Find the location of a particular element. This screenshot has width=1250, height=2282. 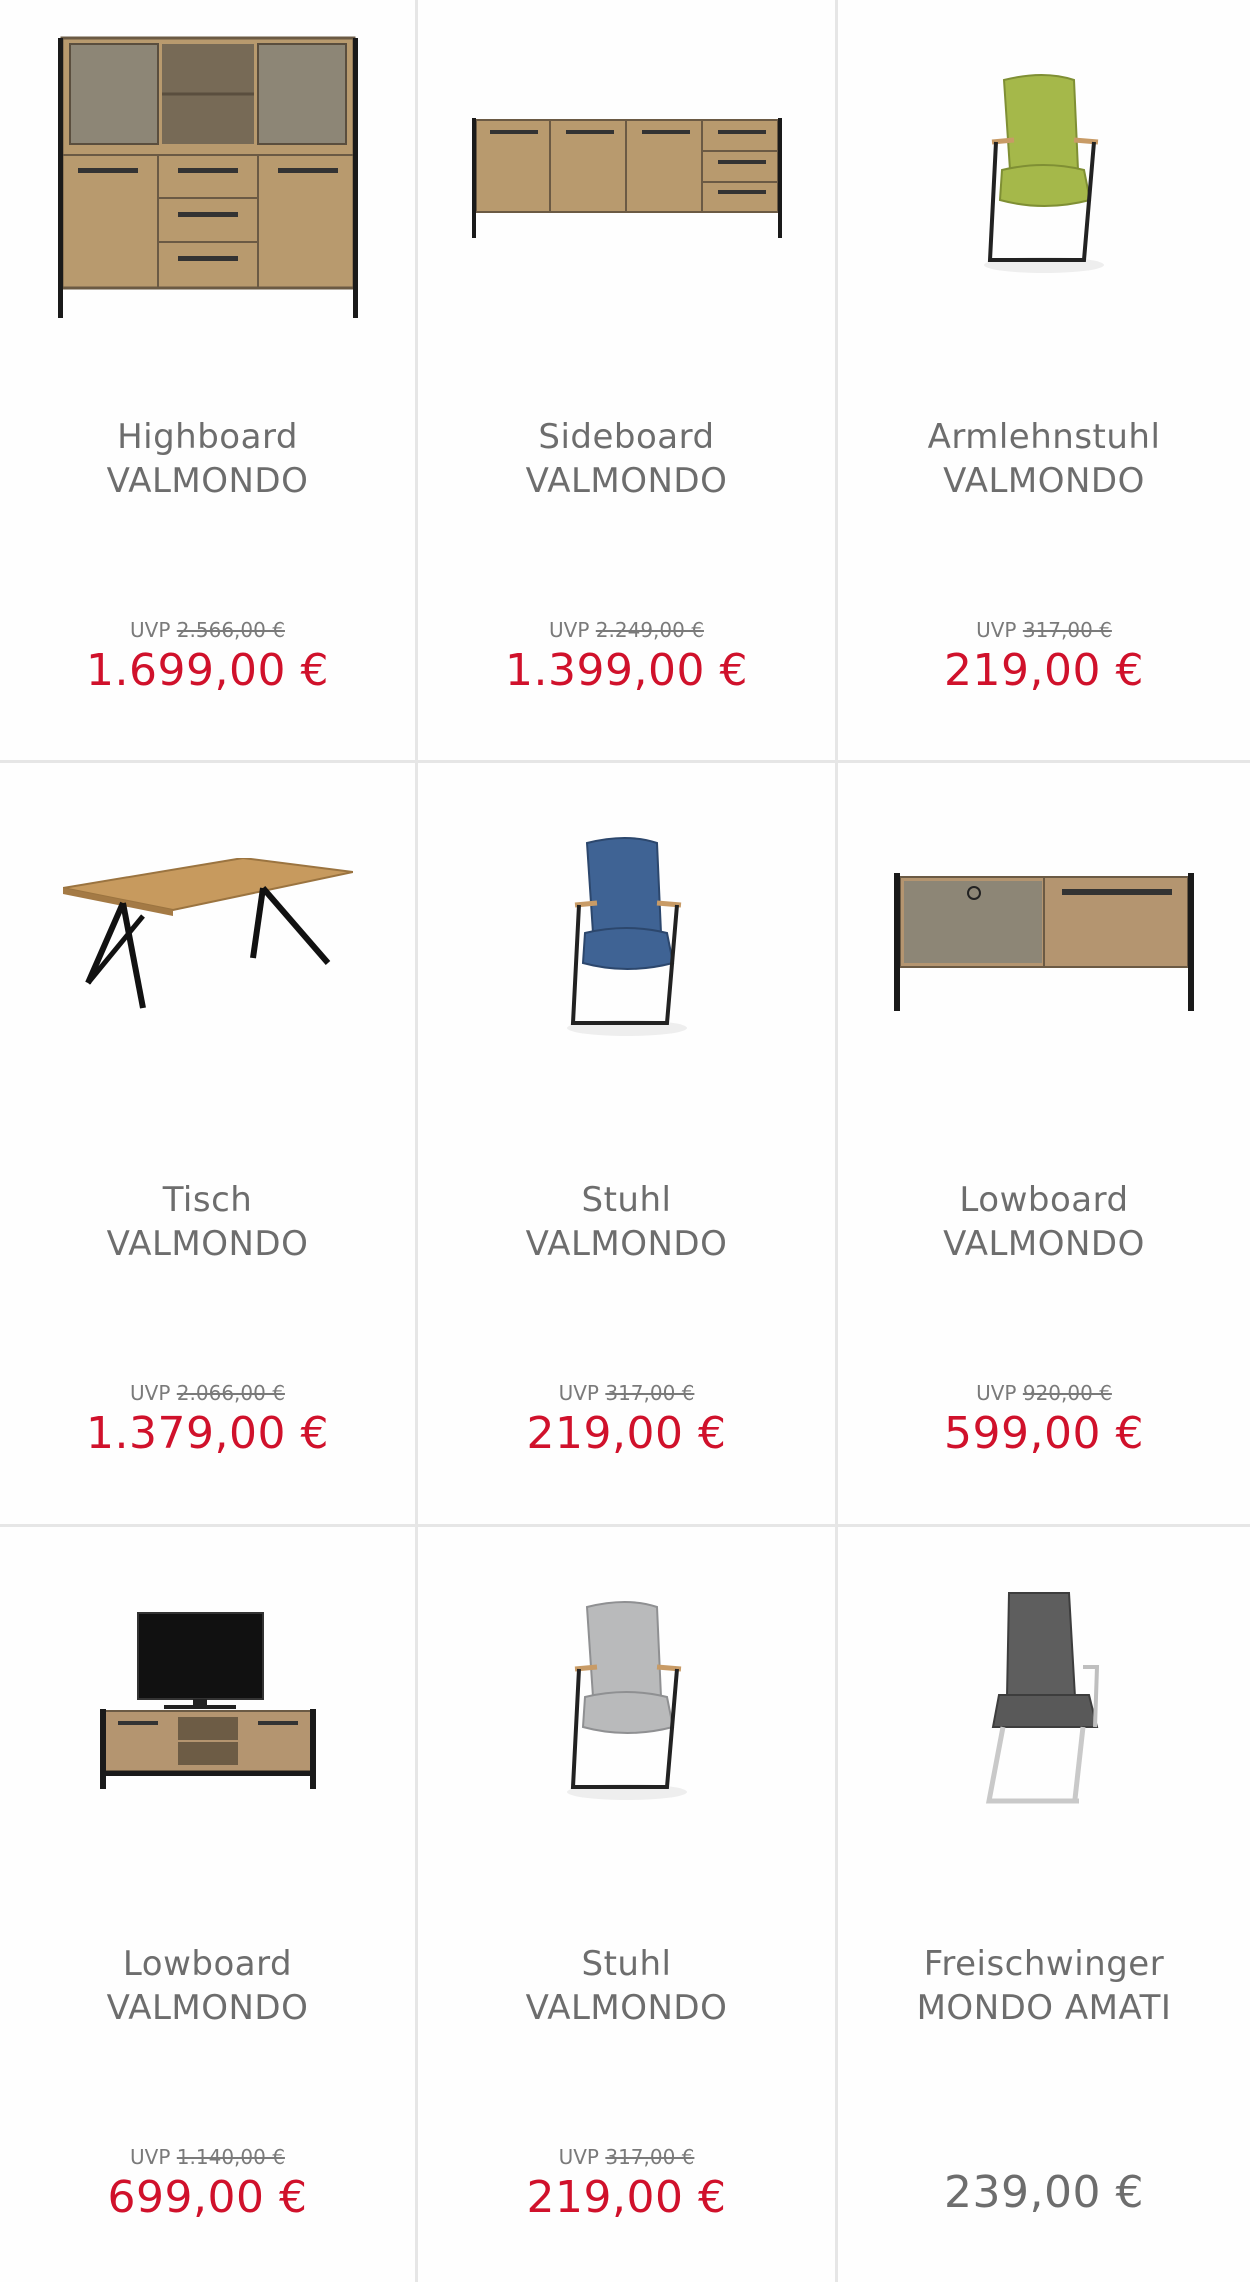

product-card: Lowboard VALMONDO UVP 920,00 € 599,00 € is located at coordinates (1044, 1145).